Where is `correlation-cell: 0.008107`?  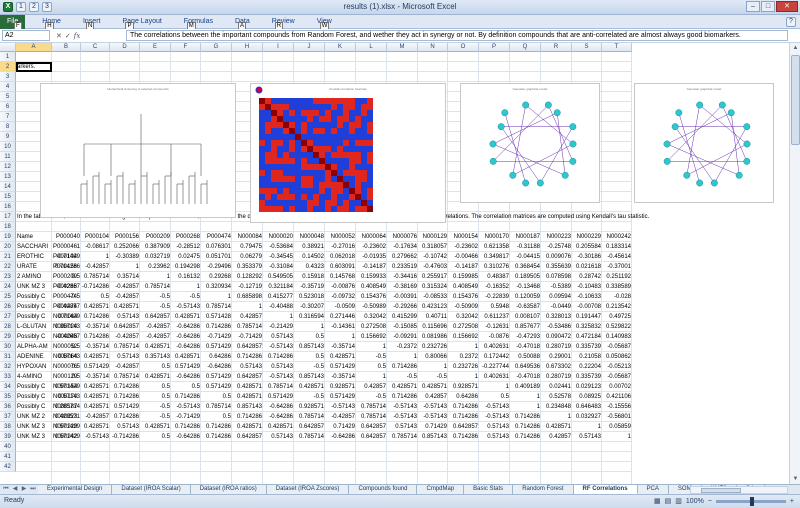 correlation-cell: 0.008107 is located at coordinates (525, 317).